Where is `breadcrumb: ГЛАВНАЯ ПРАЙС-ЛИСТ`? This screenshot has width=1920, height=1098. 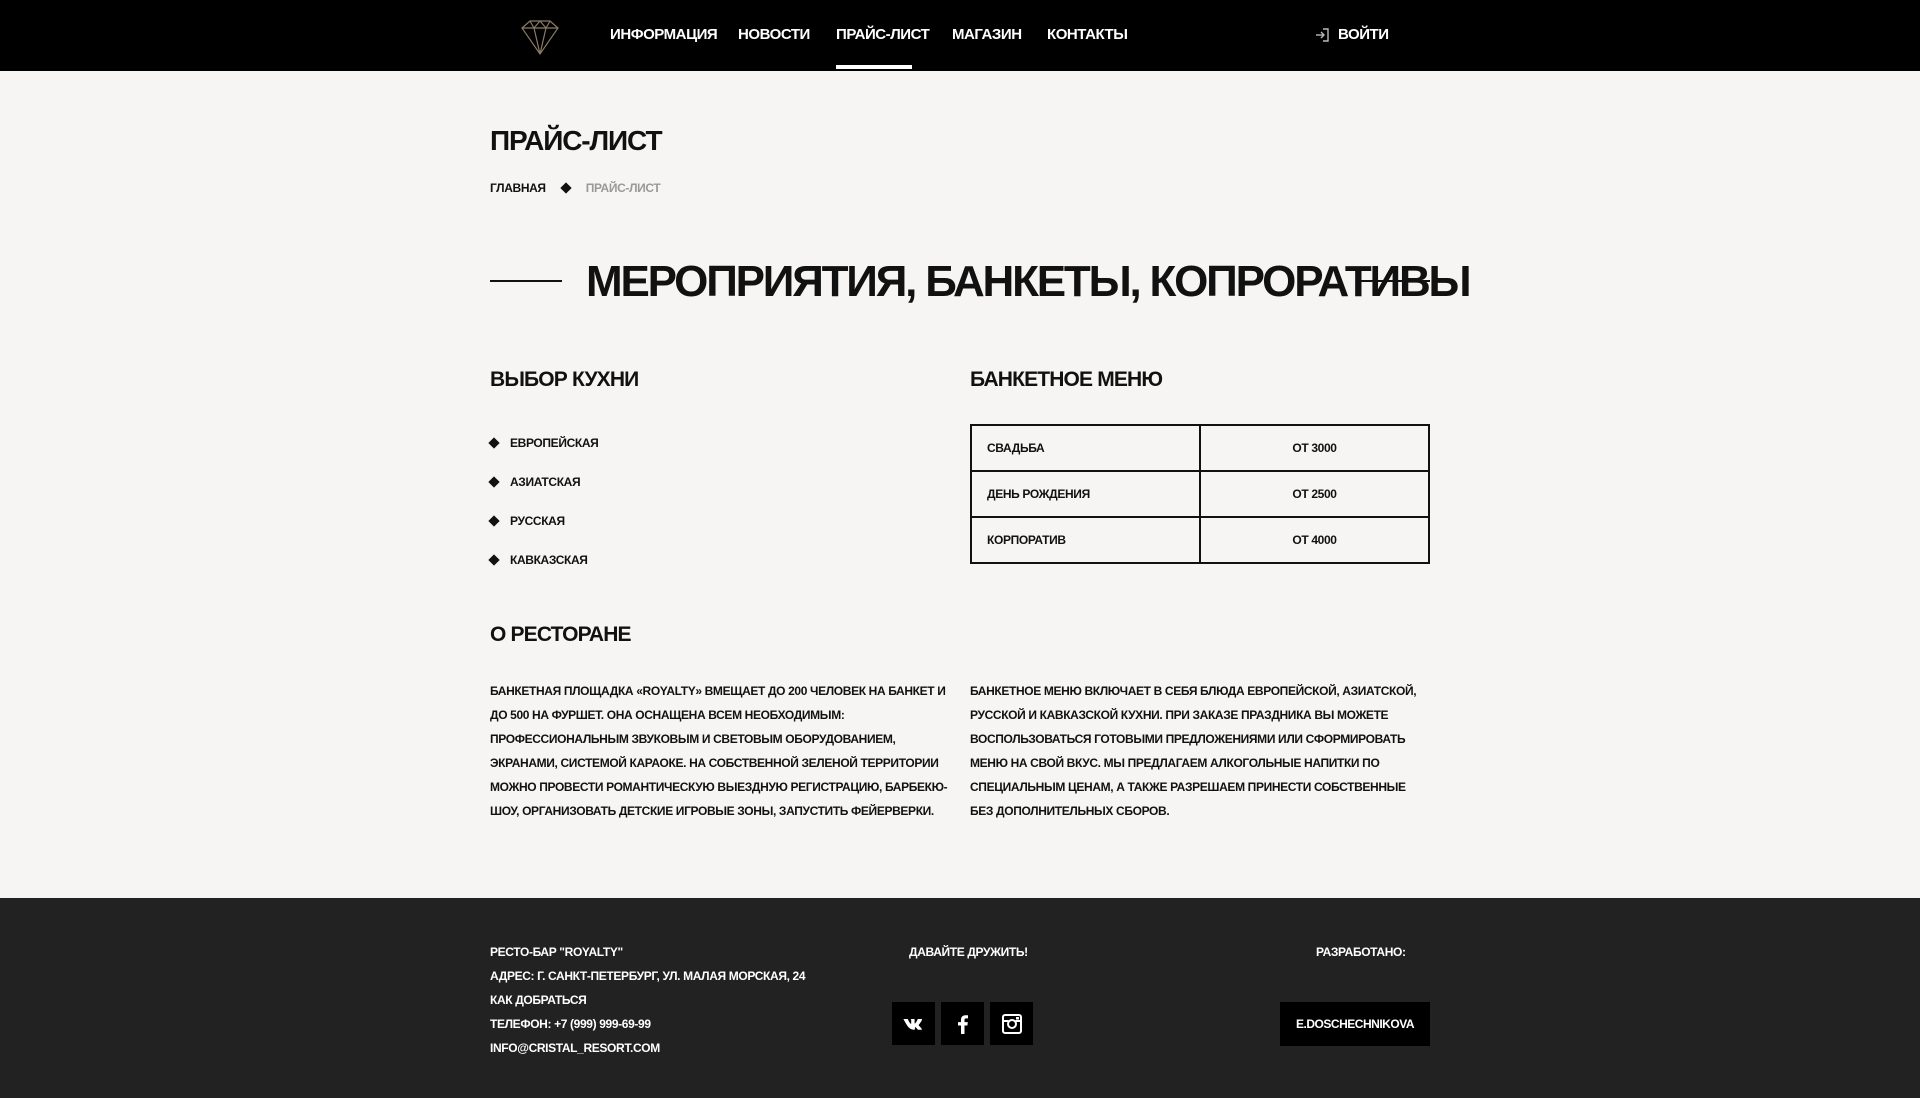
breadcrumb: ГЛАВНАЯ ПРАЙС-ЛИСТ is located at coordinates (575, 188).